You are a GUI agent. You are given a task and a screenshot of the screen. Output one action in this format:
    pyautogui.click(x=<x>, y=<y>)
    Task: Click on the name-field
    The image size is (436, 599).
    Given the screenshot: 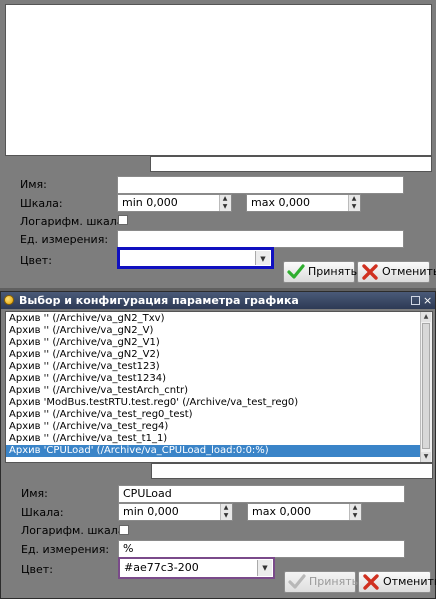 What is the action you would take?
    pyautogui.click(x=260, y=185)
    